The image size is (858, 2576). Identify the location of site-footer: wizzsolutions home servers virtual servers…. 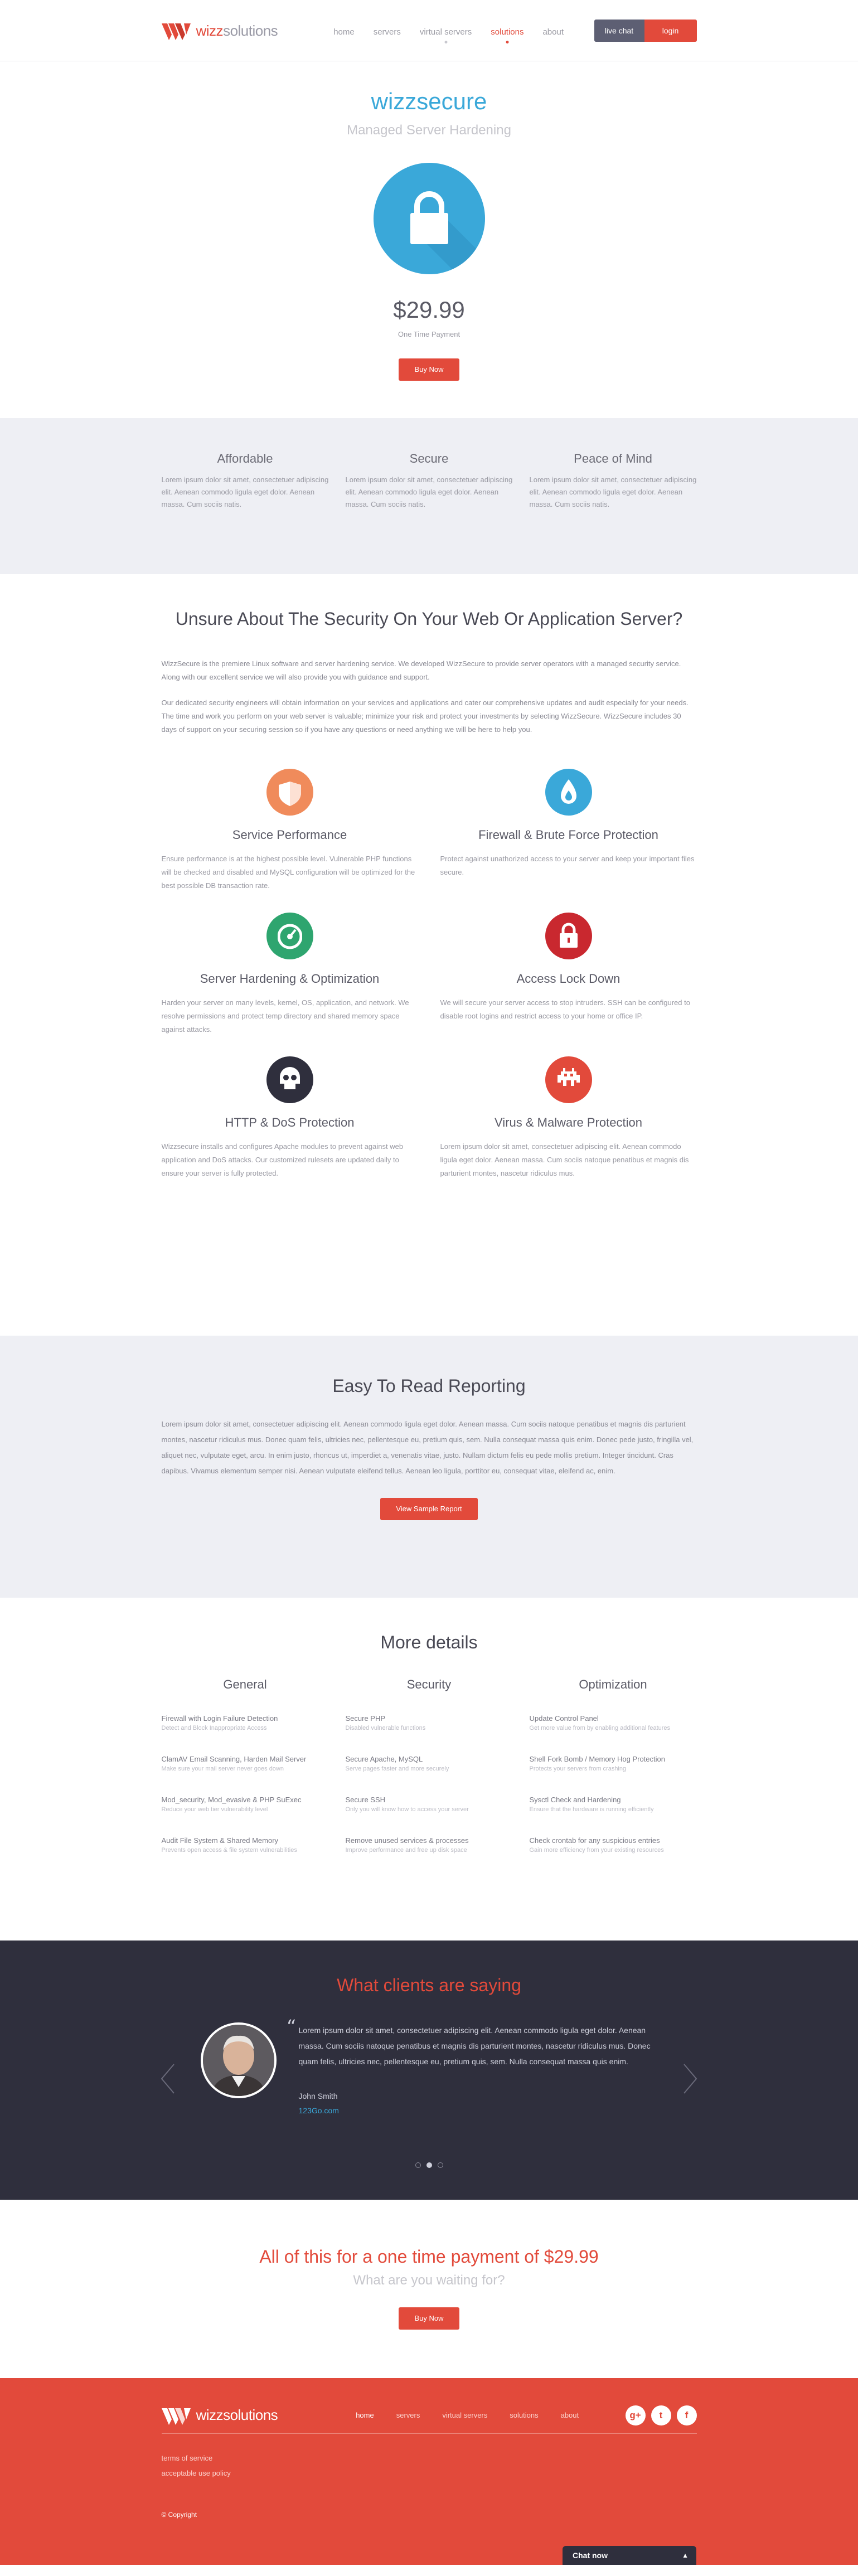
(429, 2471).